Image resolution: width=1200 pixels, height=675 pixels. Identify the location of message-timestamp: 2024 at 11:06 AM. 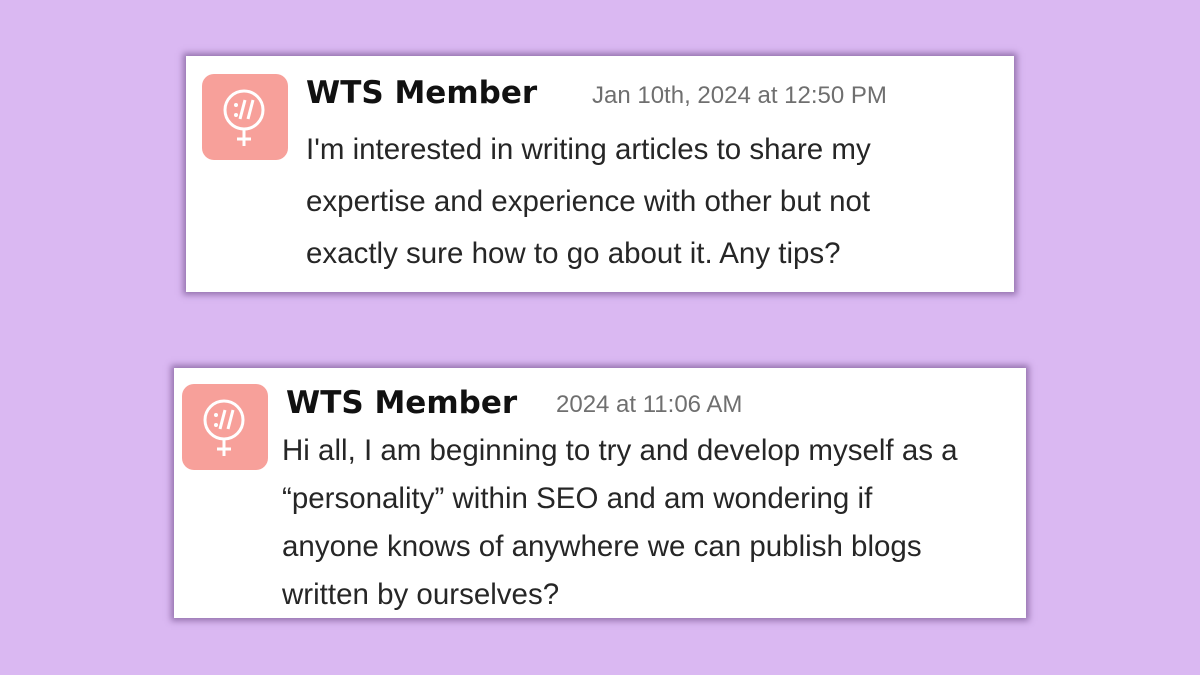
(649, 405).